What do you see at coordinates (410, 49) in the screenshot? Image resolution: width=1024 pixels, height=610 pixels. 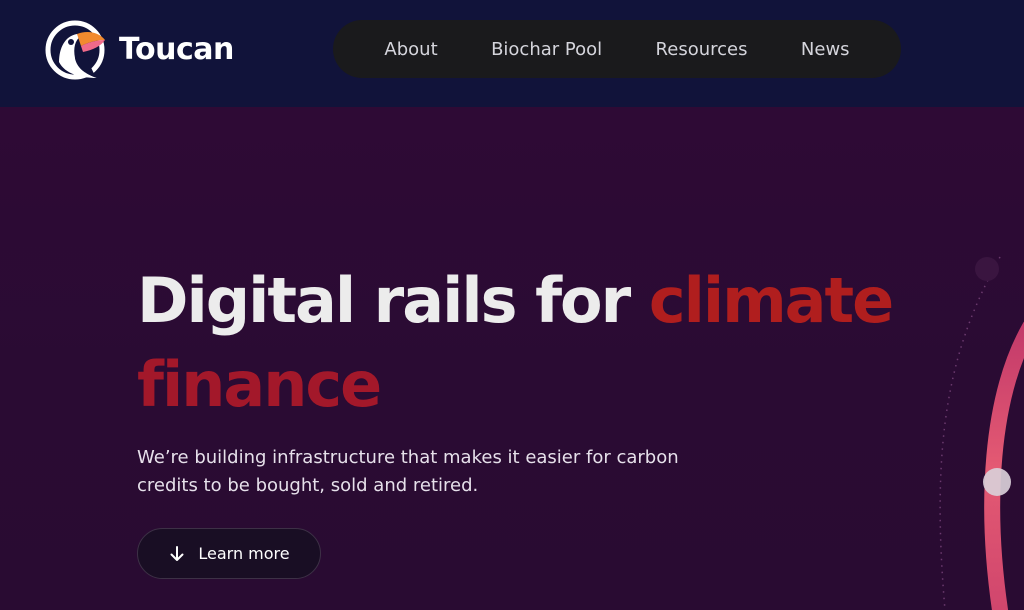 I see `nav-item-about: About` at bounding box center [410, 49].